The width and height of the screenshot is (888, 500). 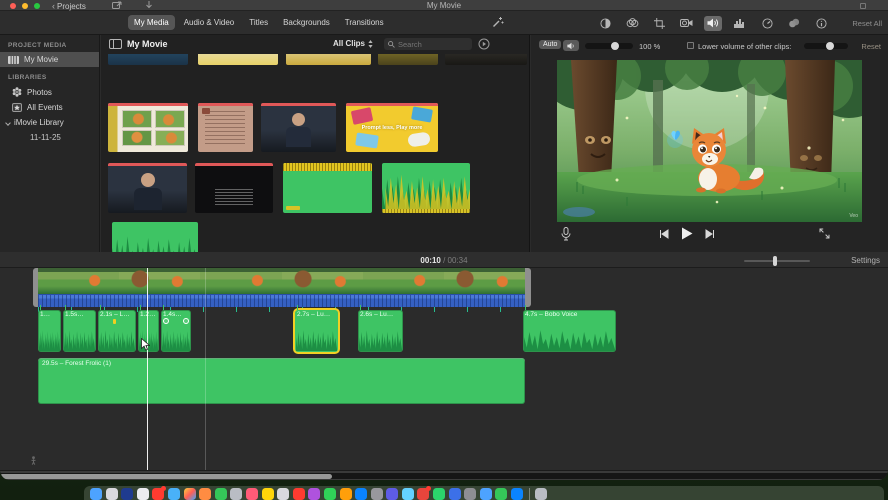 I want to click on search-field, so click(x=428, y=44).